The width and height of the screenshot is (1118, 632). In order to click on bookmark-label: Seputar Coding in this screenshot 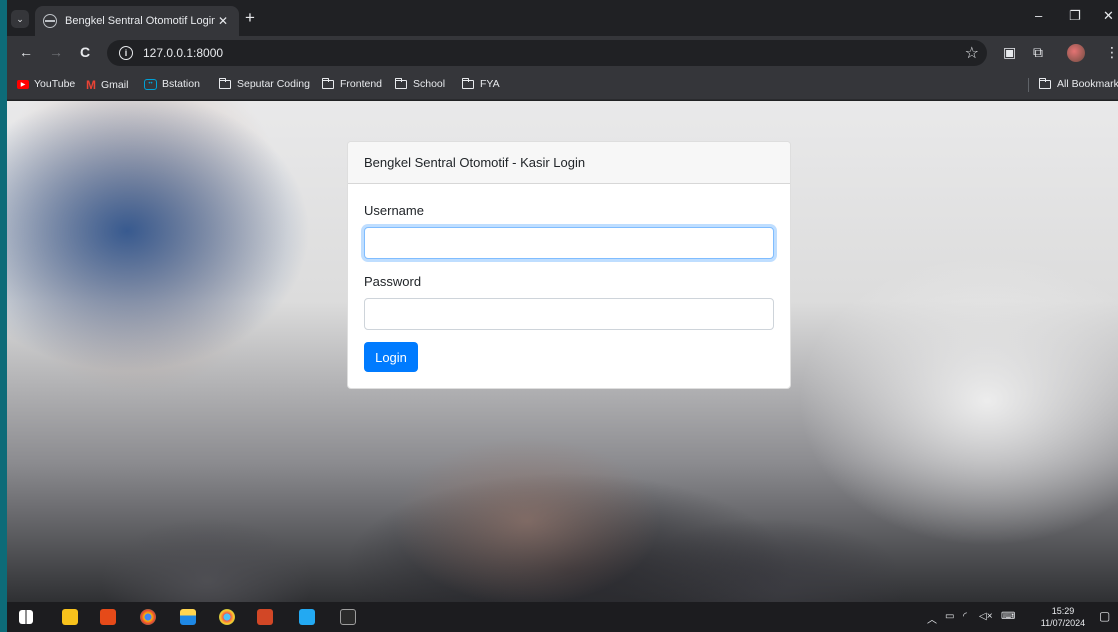, I will do `click(273, 84)`.